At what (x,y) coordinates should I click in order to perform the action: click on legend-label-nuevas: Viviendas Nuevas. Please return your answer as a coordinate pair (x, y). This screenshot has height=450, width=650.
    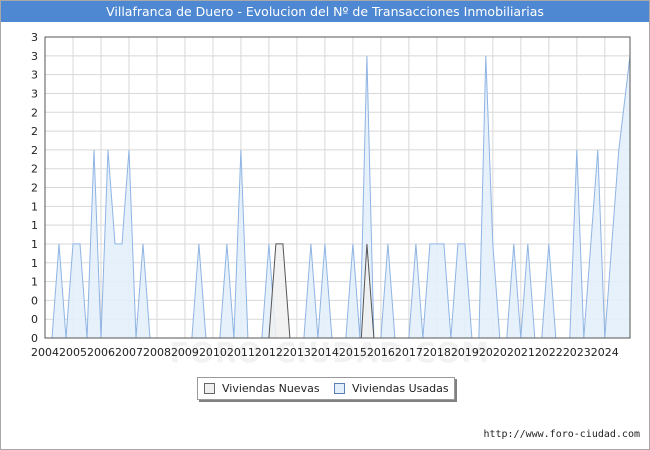
    Looking at the image, I should click on (271, 388).